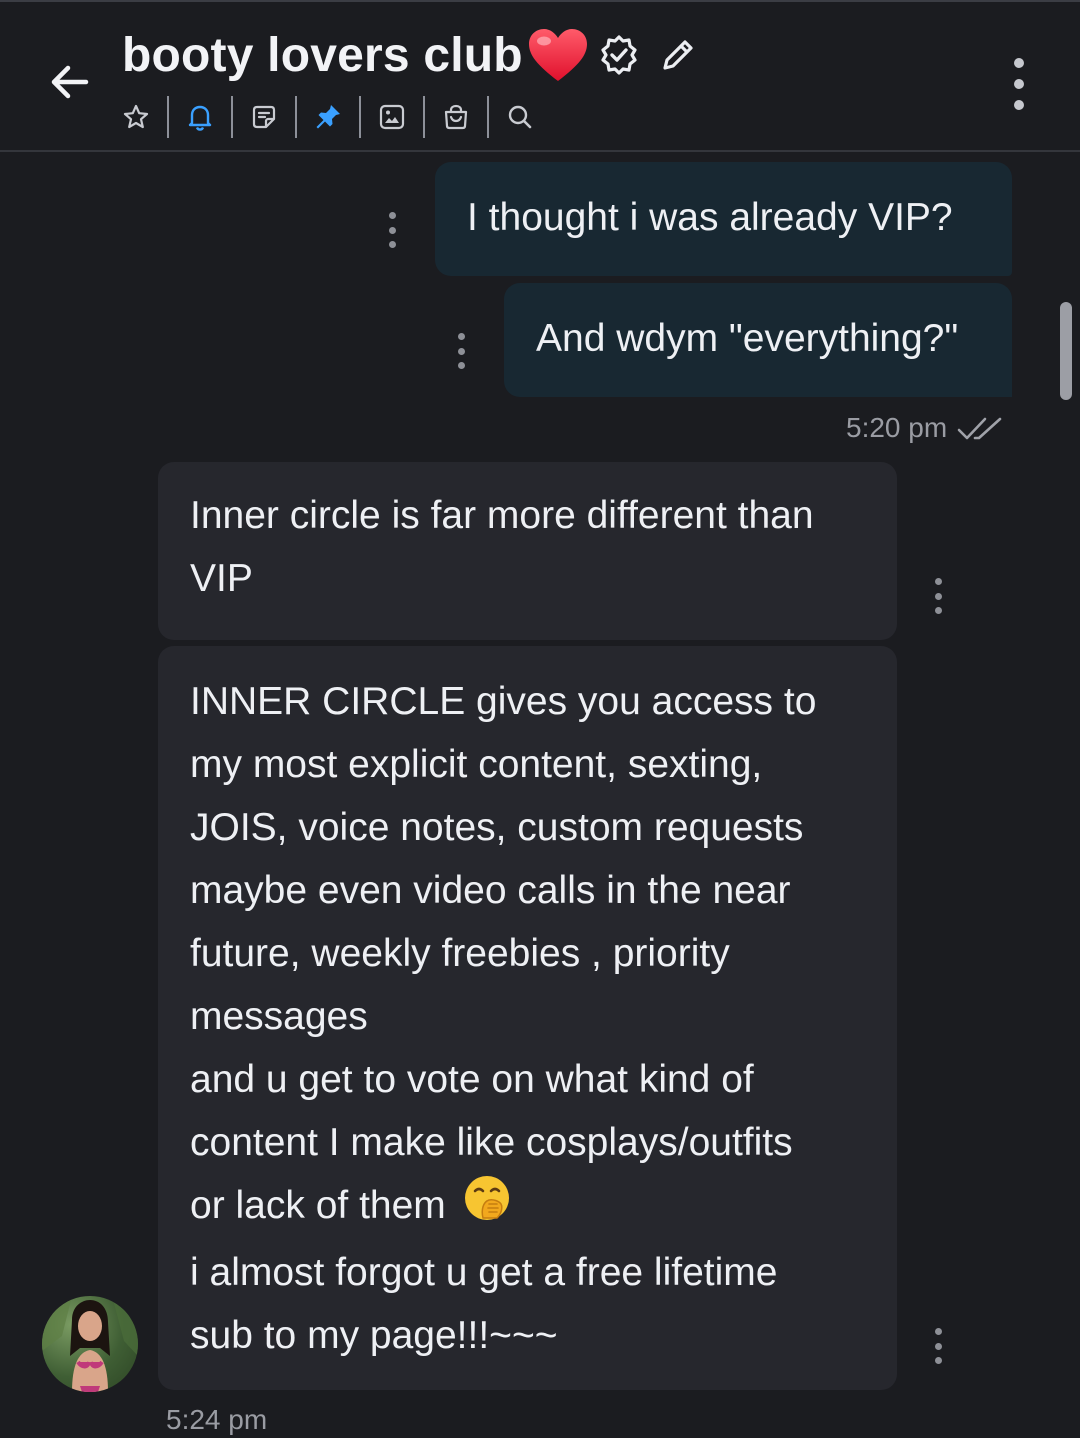 Image resolution: width=1080 pixels, height=1438 pixels. Describe the element at coordinates (897, 427) in the screenshot. I see `message-timestamp: 5:20 pm` at that location.